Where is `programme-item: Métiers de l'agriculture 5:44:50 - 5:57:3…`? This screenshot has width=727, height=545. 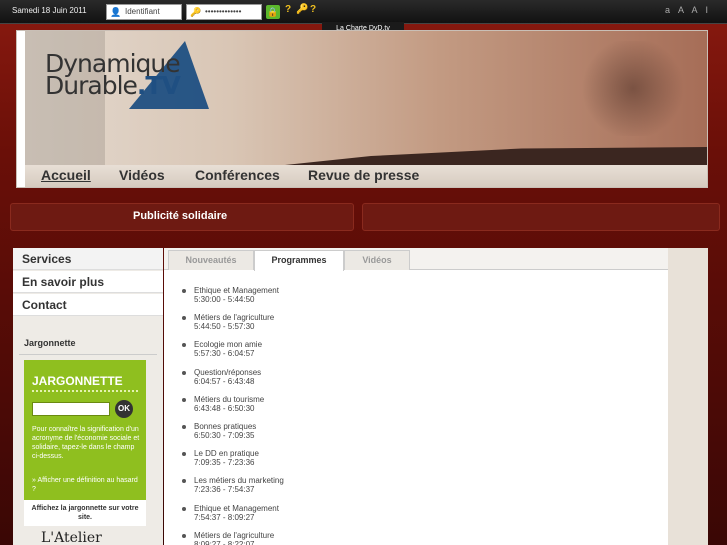
programme-item: Métiers de l'agriculture 5:44:50 - 5:57:3… is located at coordinates (233, 326).